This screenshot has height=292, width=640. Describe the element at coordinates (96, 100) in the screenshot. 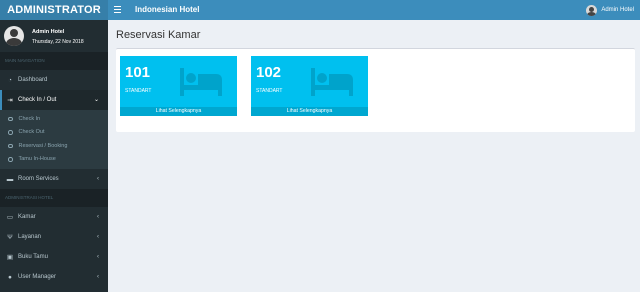

I see `chevron-down-icon: ⌄` at that location.